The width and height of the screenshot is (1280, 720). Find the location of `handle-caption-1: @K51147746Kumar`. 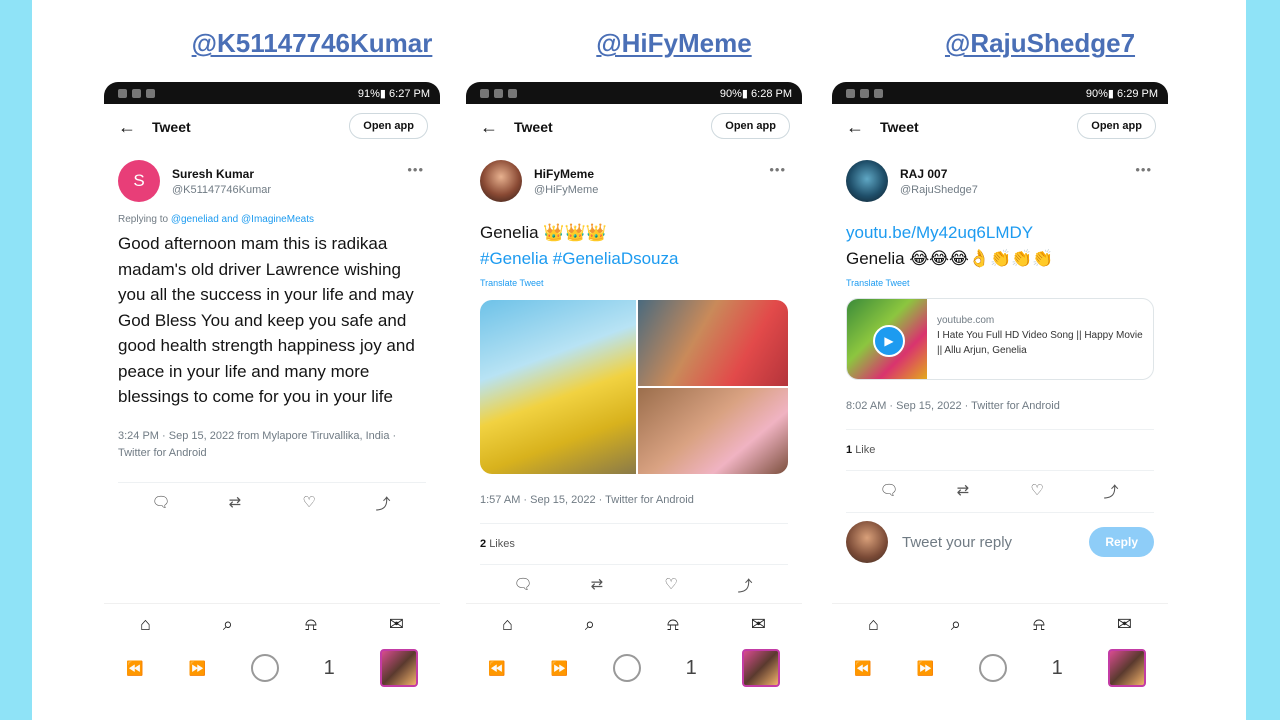

handle-caption-1: @K51147746Kumar is located at coordinates (312, 43).